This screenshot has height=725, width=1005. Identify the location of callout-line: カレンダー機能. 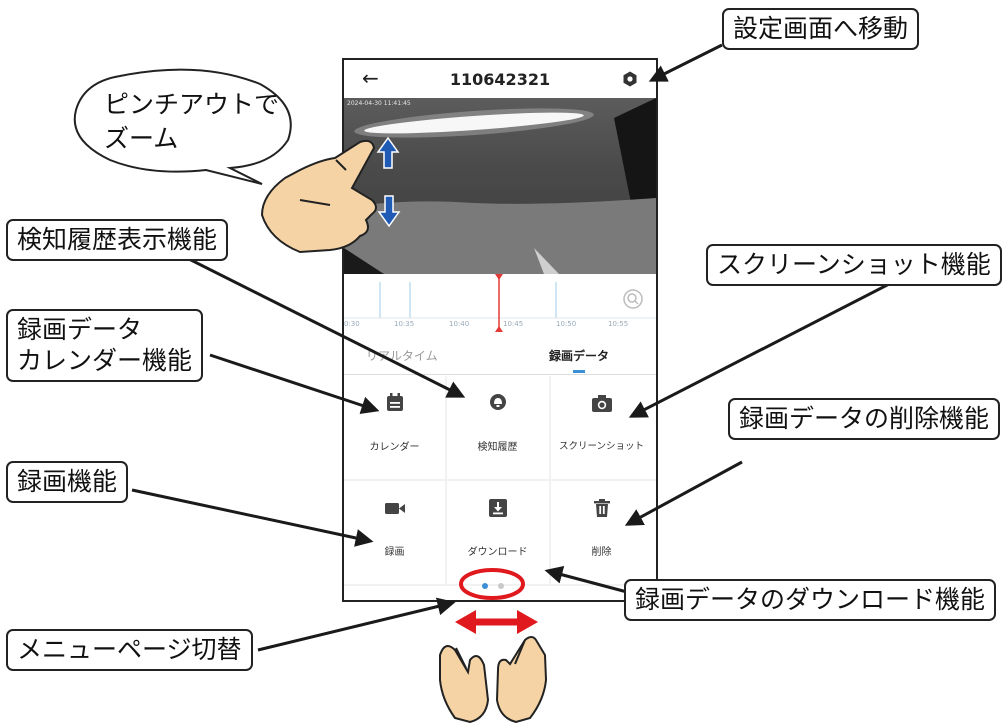
(105, 360).